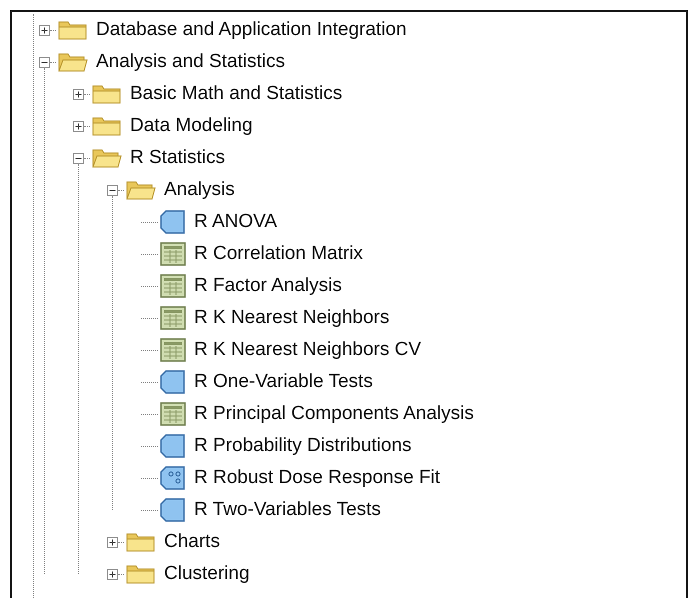 This screenshot has width=692, height=598. I want to click on tree-item-label: R K Nearest Neighbors, so click(292, 318).